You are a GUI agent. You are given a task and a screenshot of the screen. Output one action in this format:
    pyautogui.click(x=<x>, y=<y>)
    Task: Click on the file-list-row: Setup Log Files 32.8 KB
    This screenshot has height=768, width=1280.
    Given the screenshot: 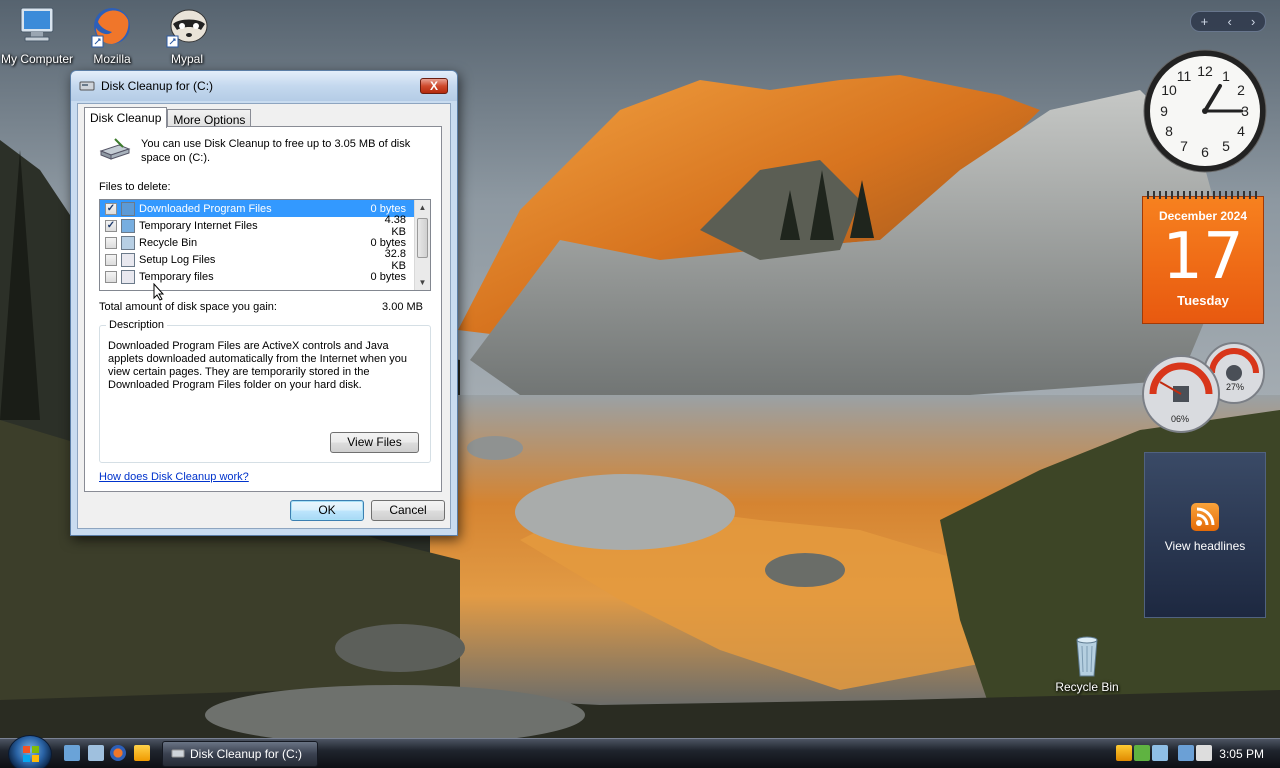 What is the action you would take?
    pyautogui.click(x=265, y=260)
    